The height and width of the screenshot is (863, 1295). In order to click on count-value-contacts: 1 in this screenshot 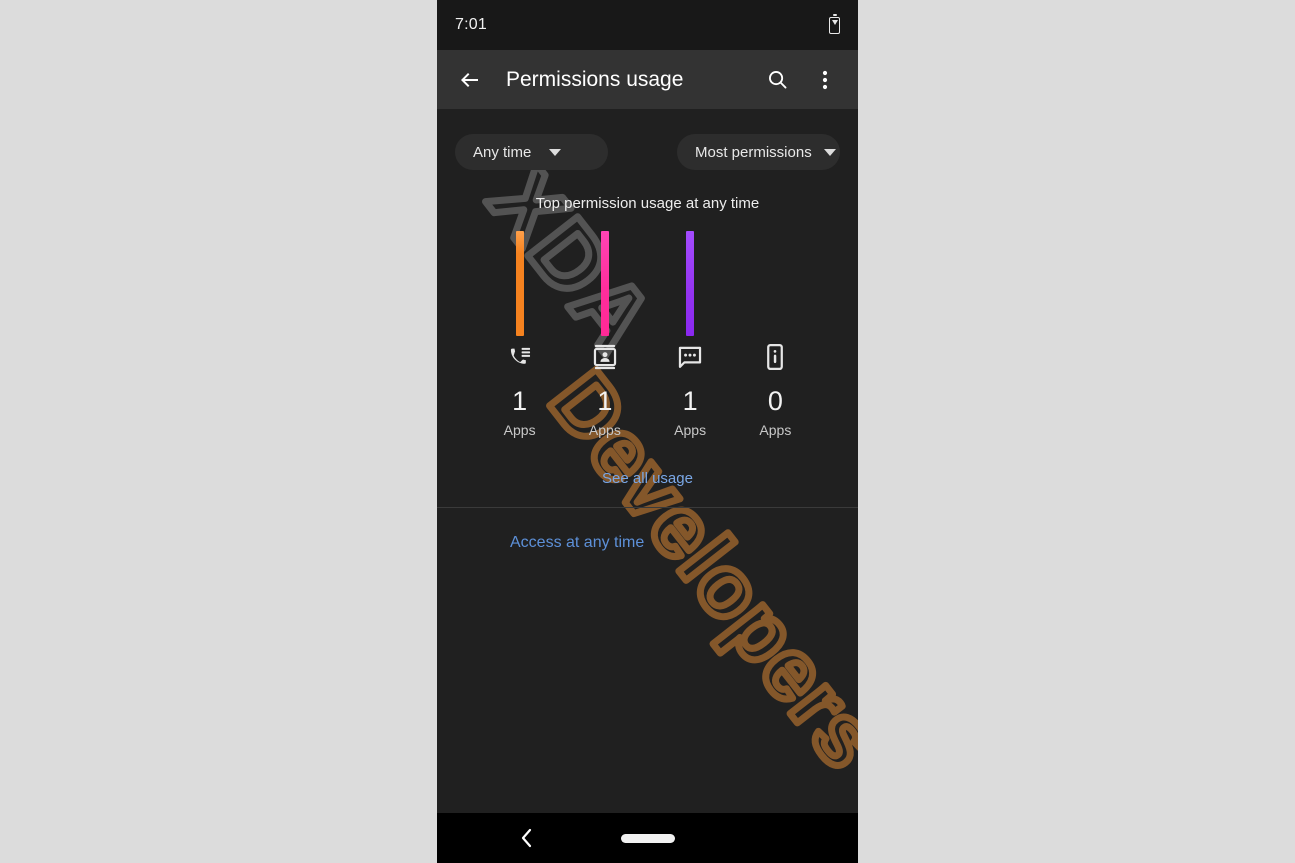, I will do `click(605, 401)`.